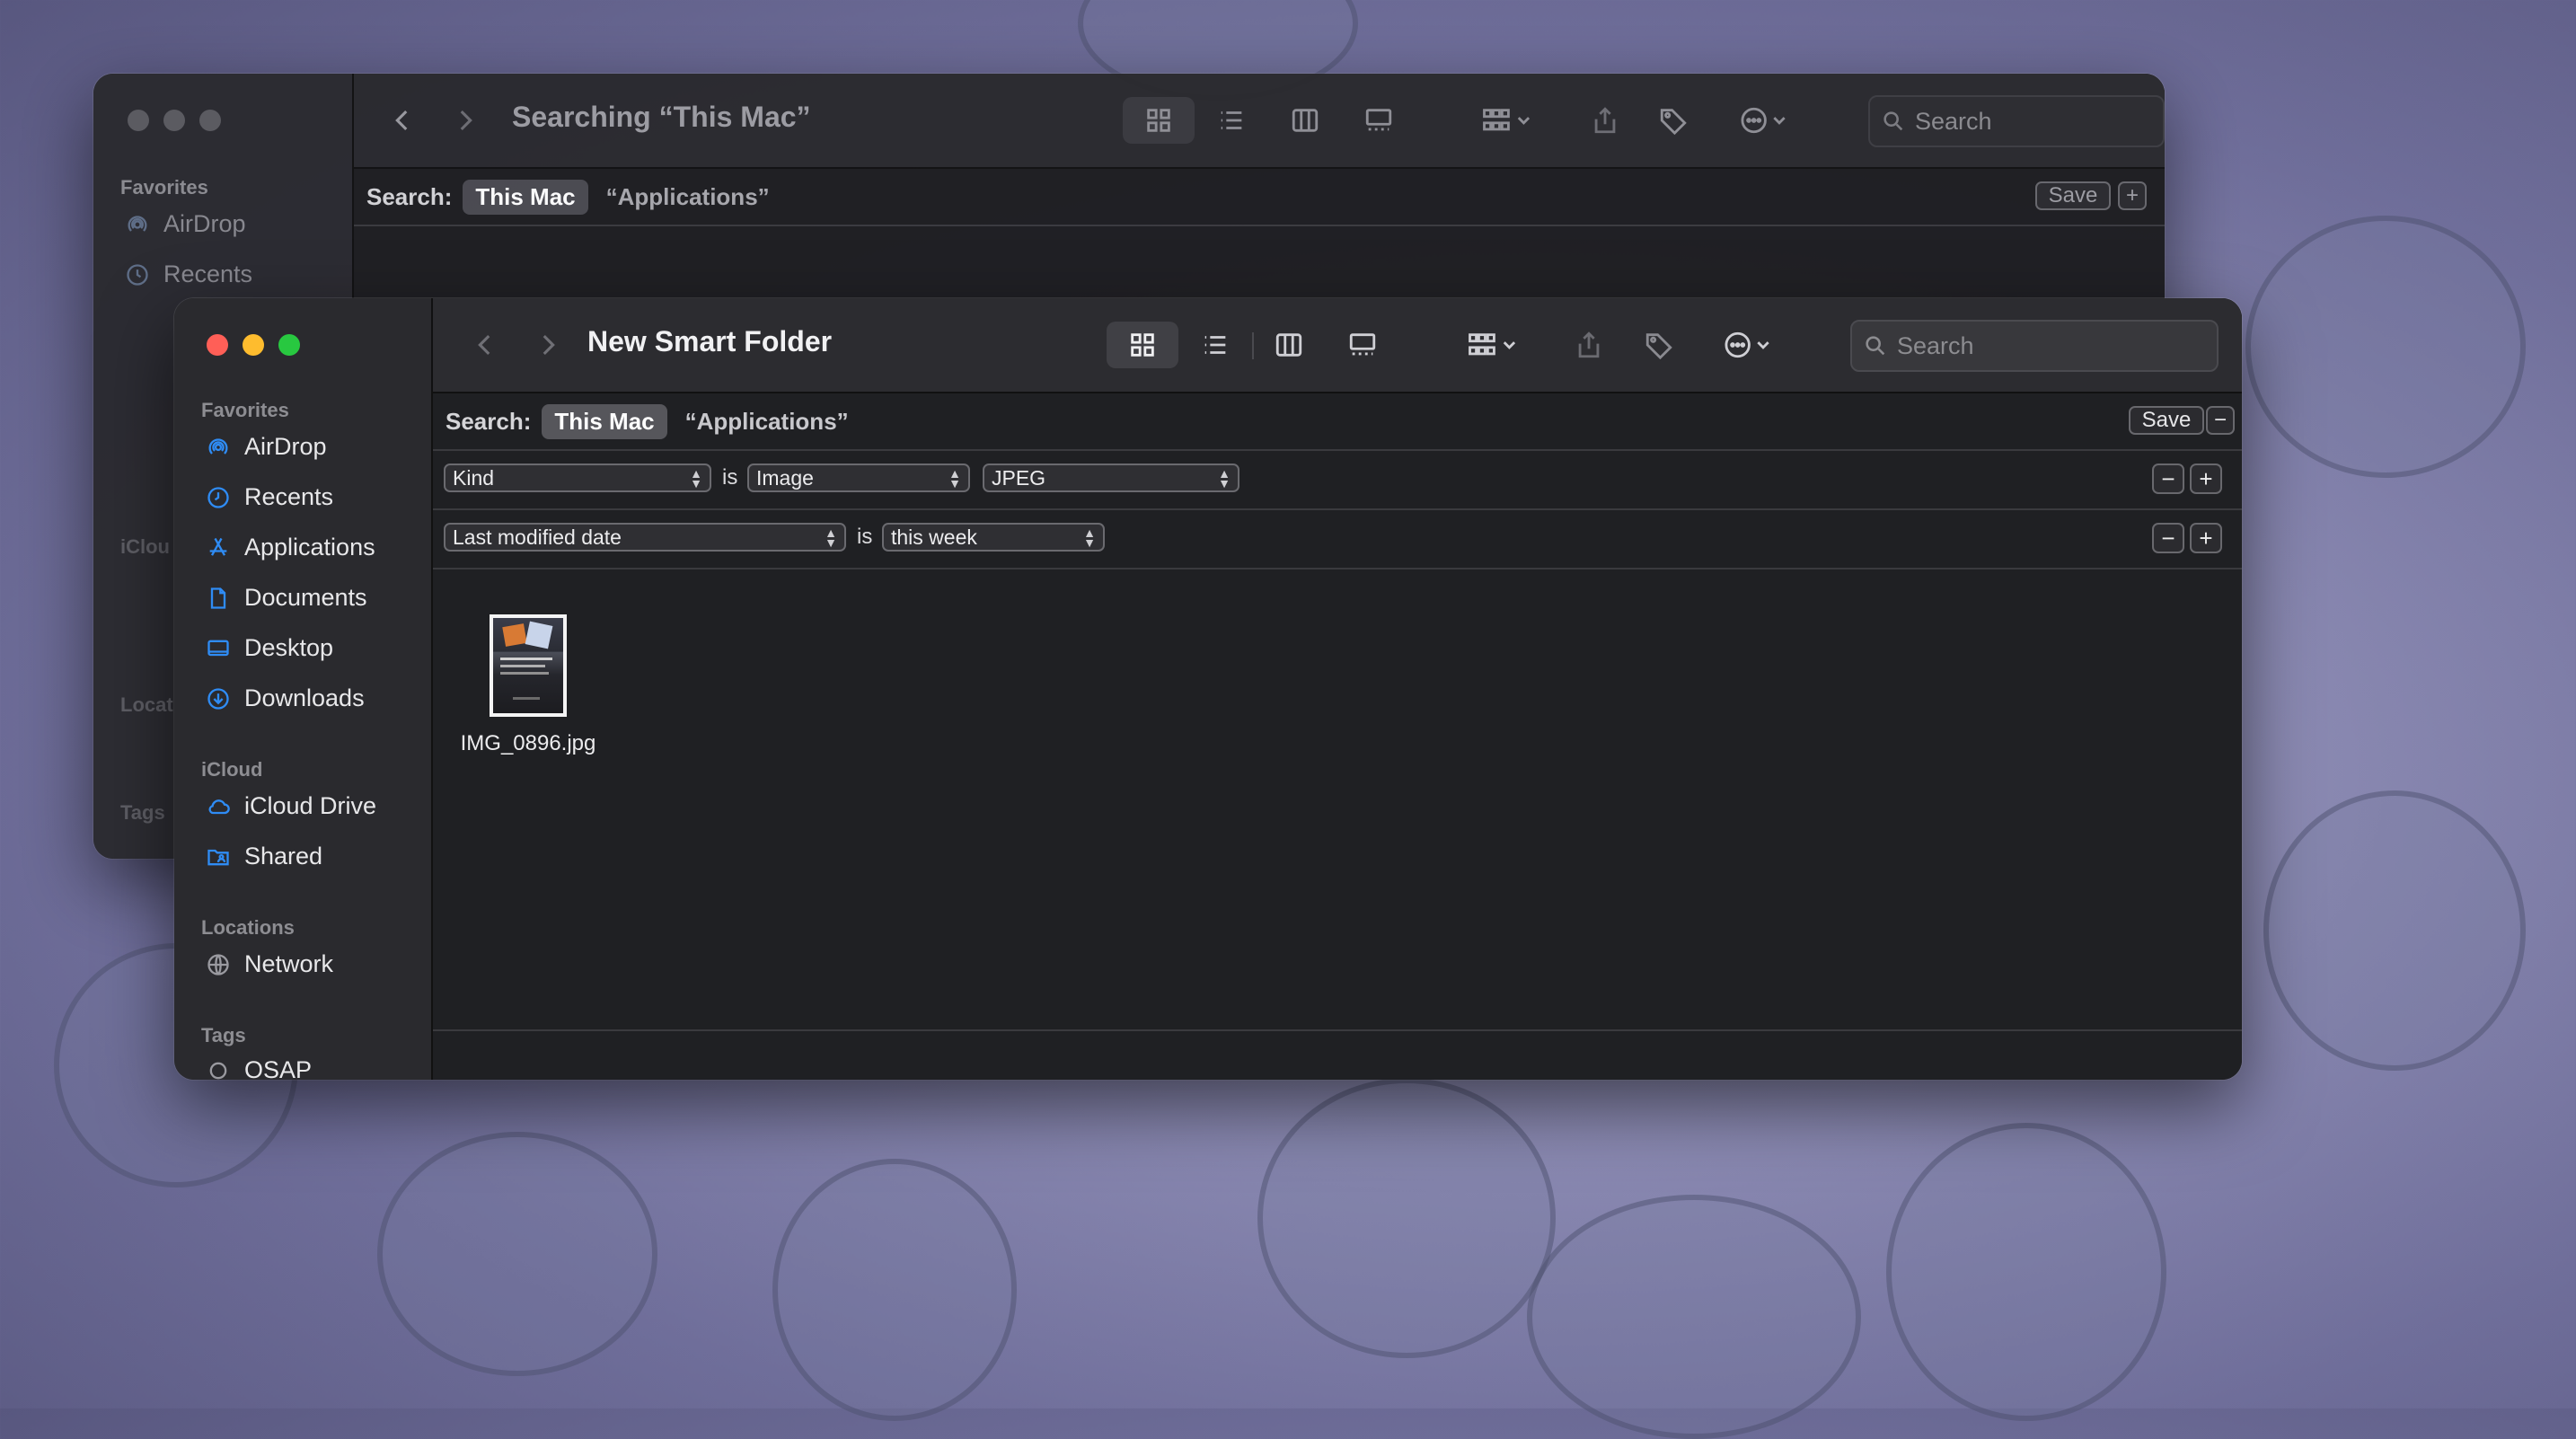 The height and width of the screenshot is (1439, 2576). What do you see at coordinates (1337, 345) in the screenshot?
I see `toolbar: New Smart Folder` at bounding box center [1337, 345].